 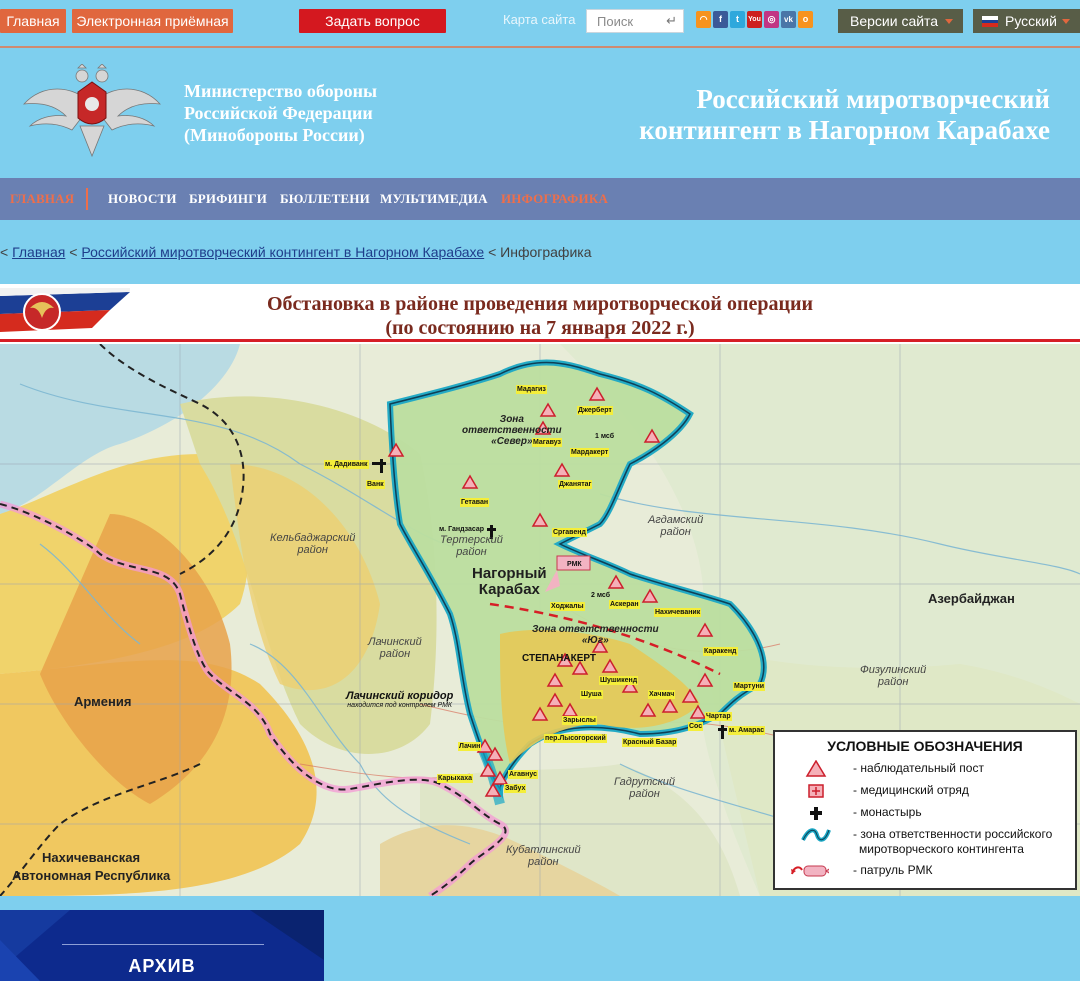 I want to click on place-label: Мартуни, so click(x=749, y=686).